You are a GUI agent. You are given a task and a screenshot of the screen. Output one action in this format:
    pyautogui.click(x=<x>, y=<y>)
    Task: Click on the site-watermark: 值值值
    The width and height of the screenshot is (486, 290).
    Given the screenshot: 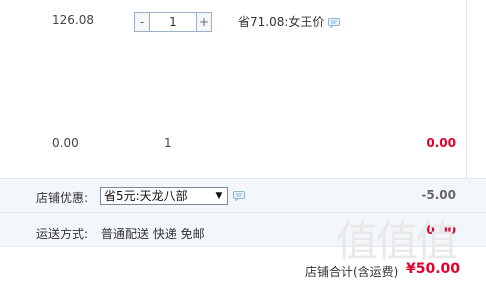 What is the action you would take?
    pyautogui.click(x=397, y=241)
    